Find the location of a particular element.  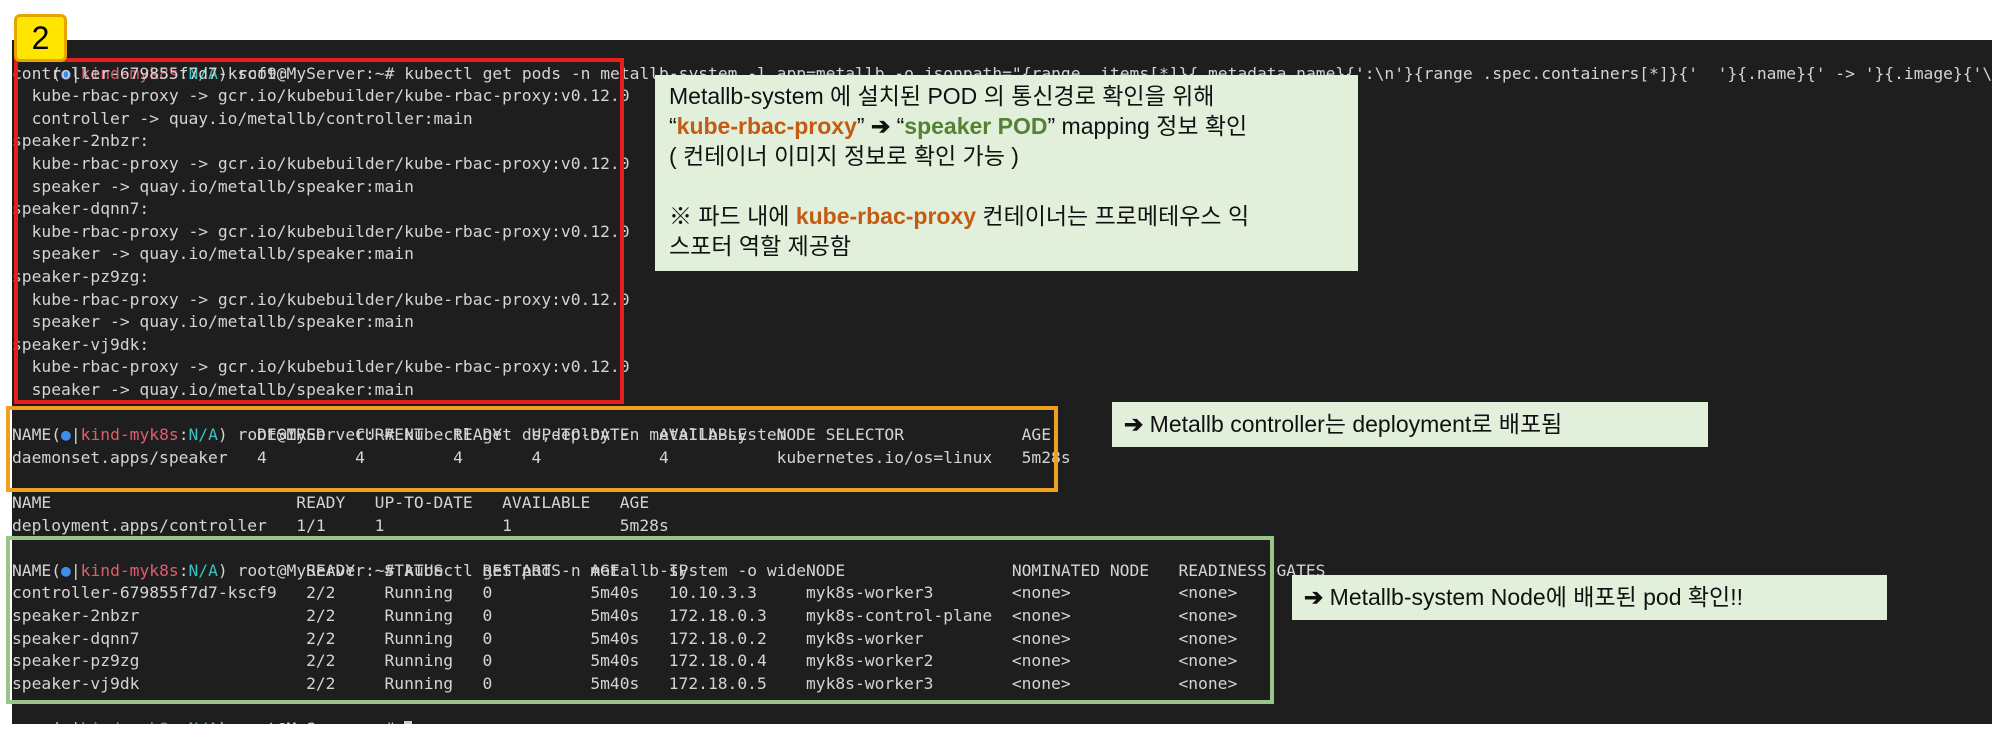

step-badge: 2 is located at coordinates (40, 38).